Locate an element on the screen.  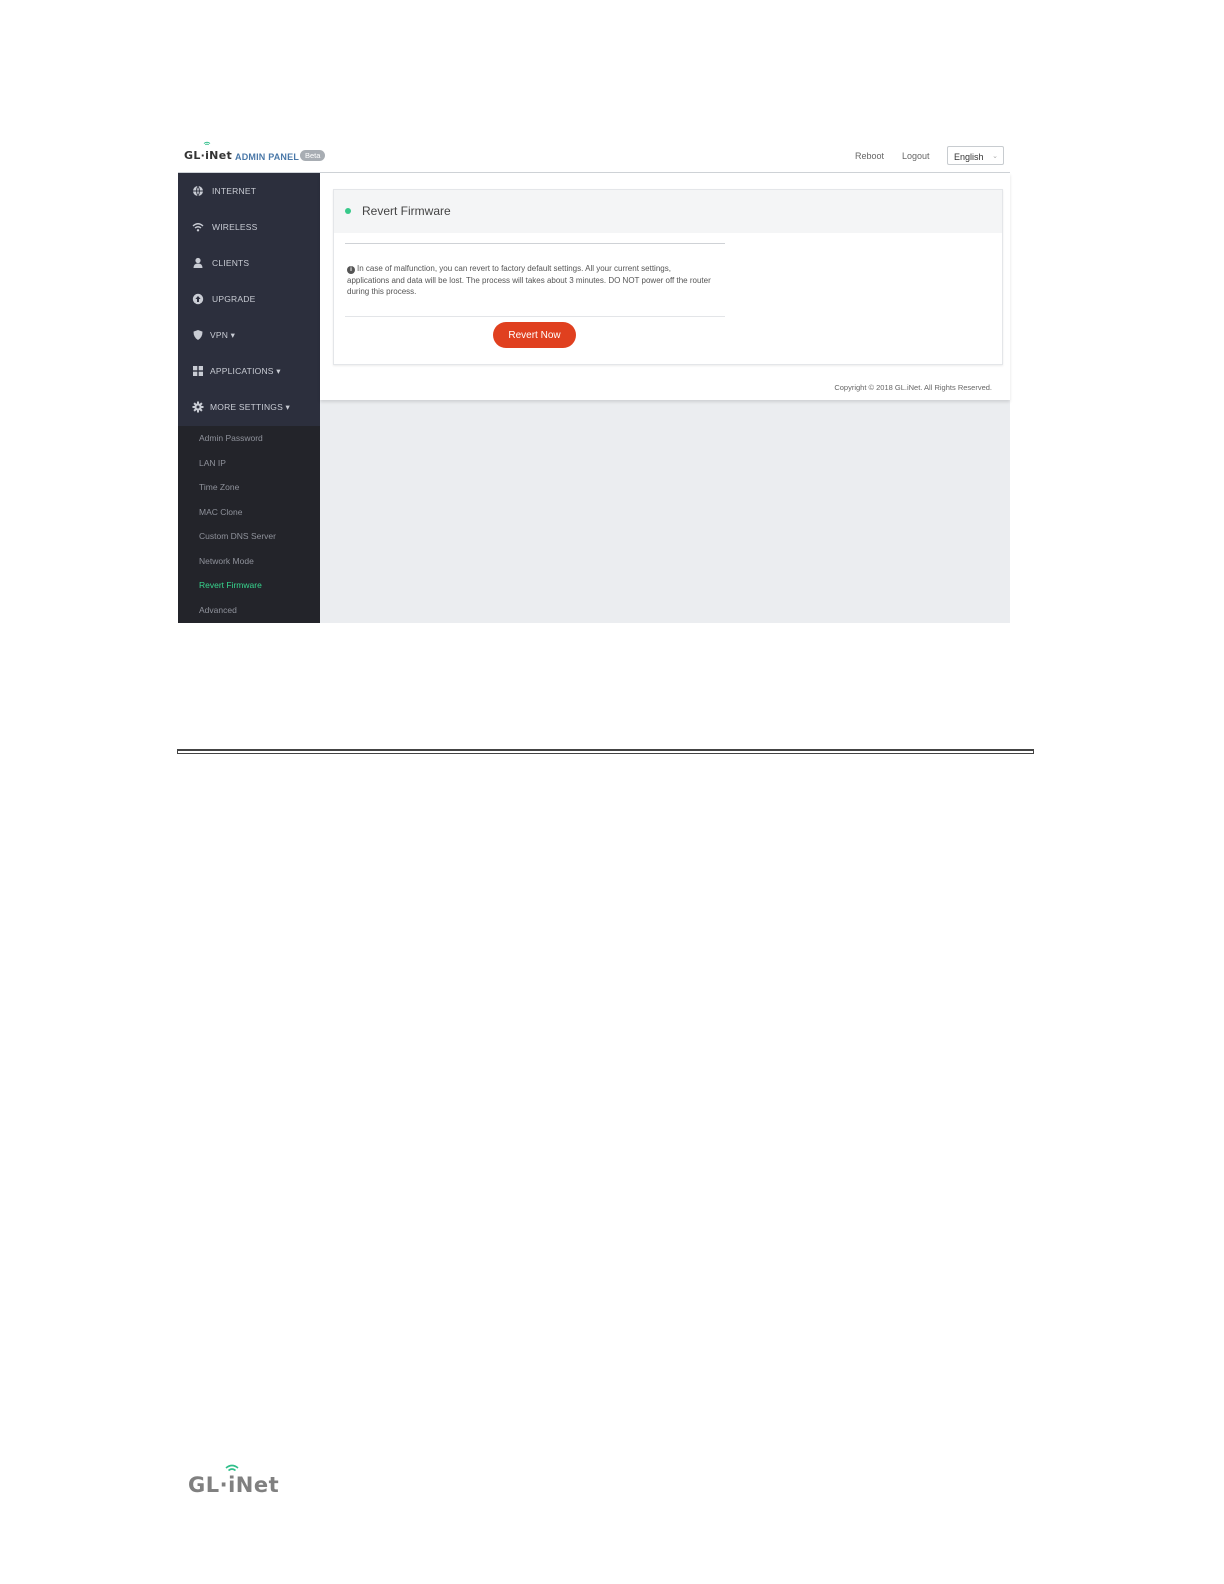
info-icon: i is located at coordinates (351, 270).